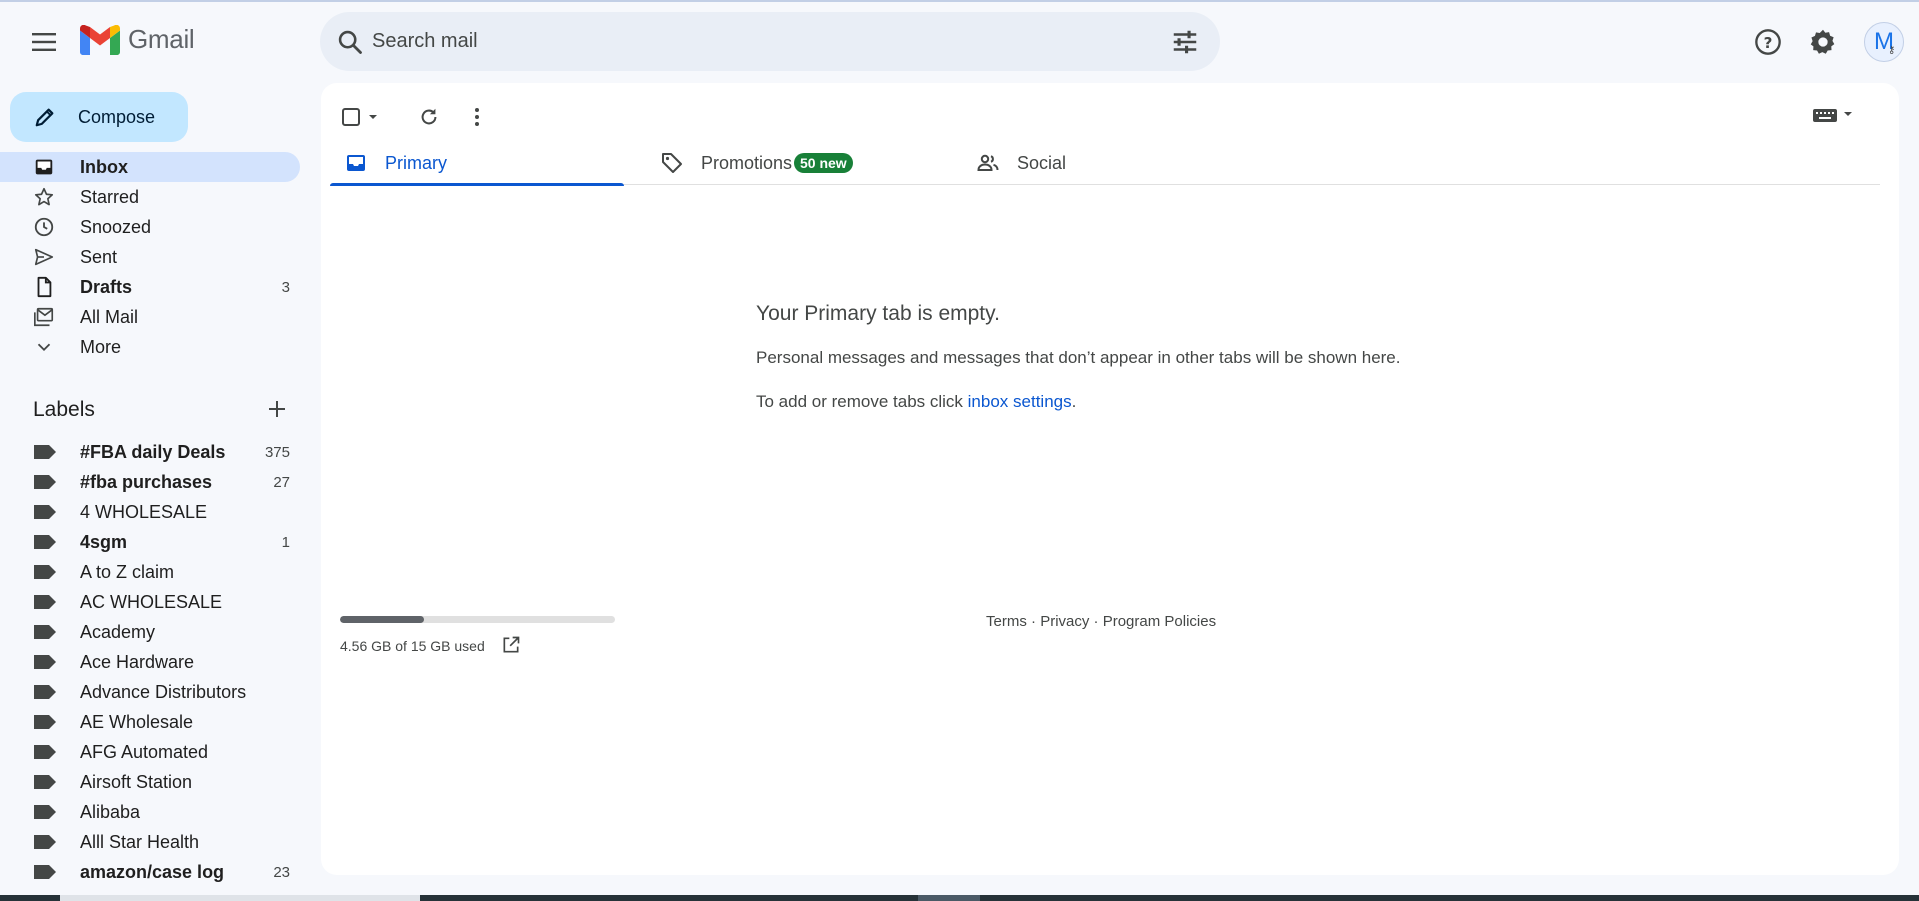 The image size is (1919, 901). I want to click on support-button: ?, so click(1768, 42).